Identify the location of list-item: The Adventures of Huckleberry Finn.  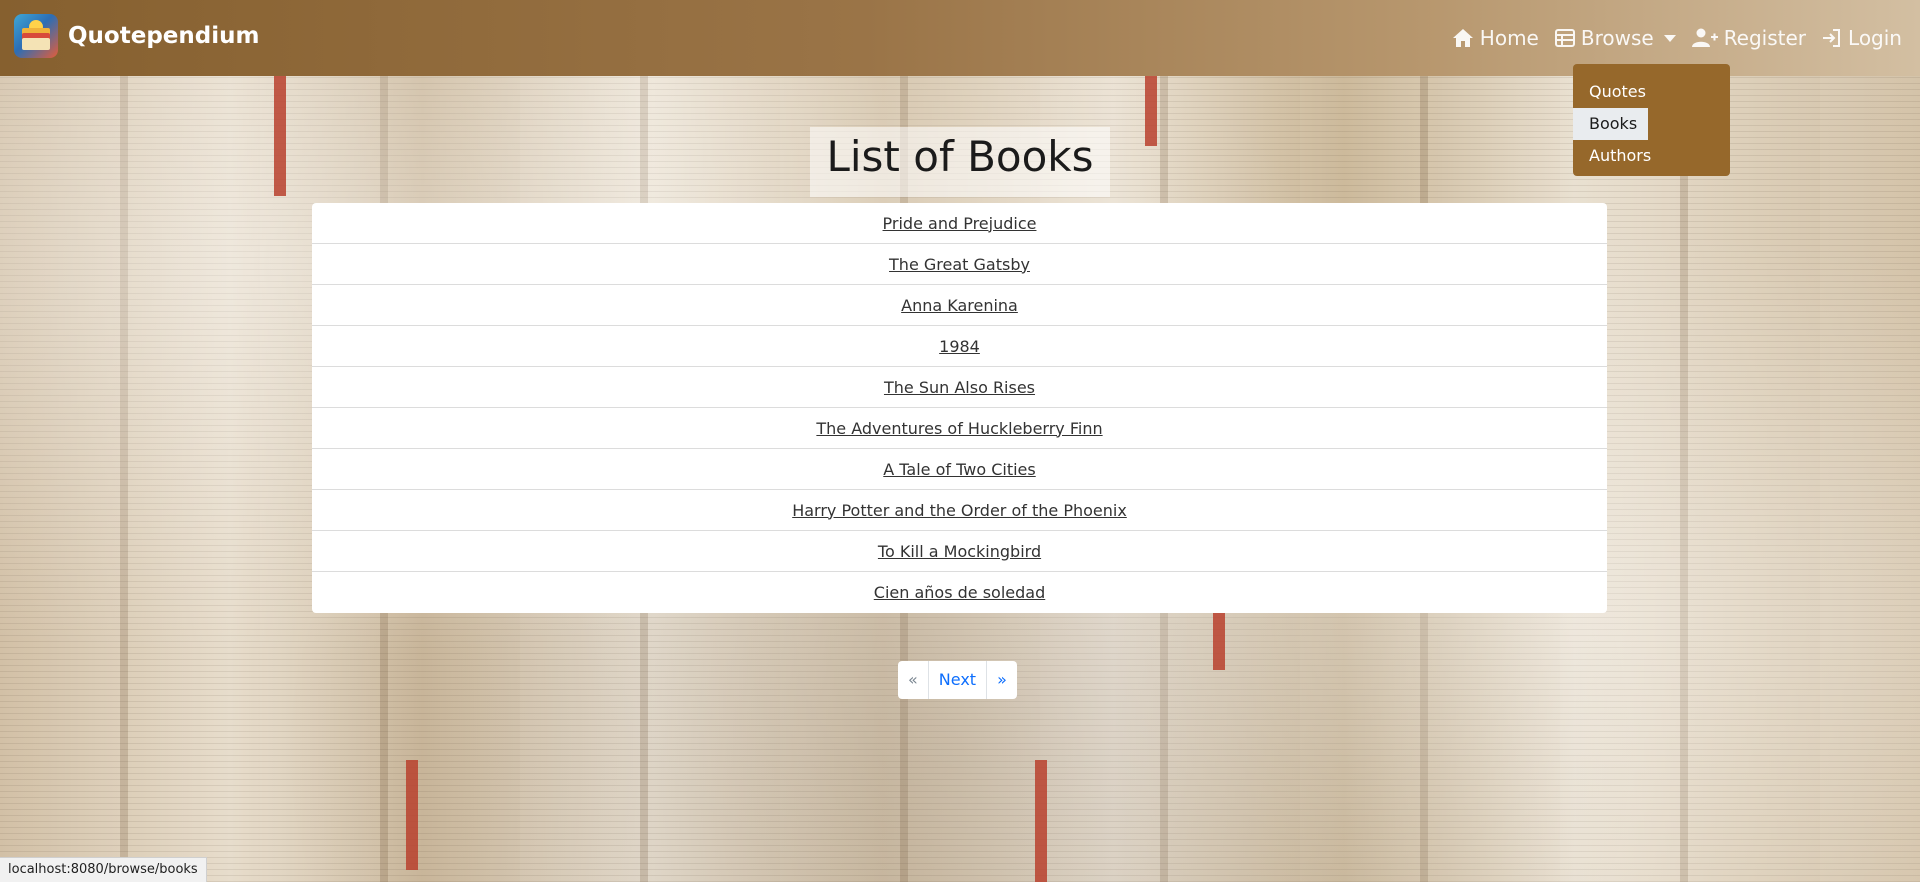
(959, 428).